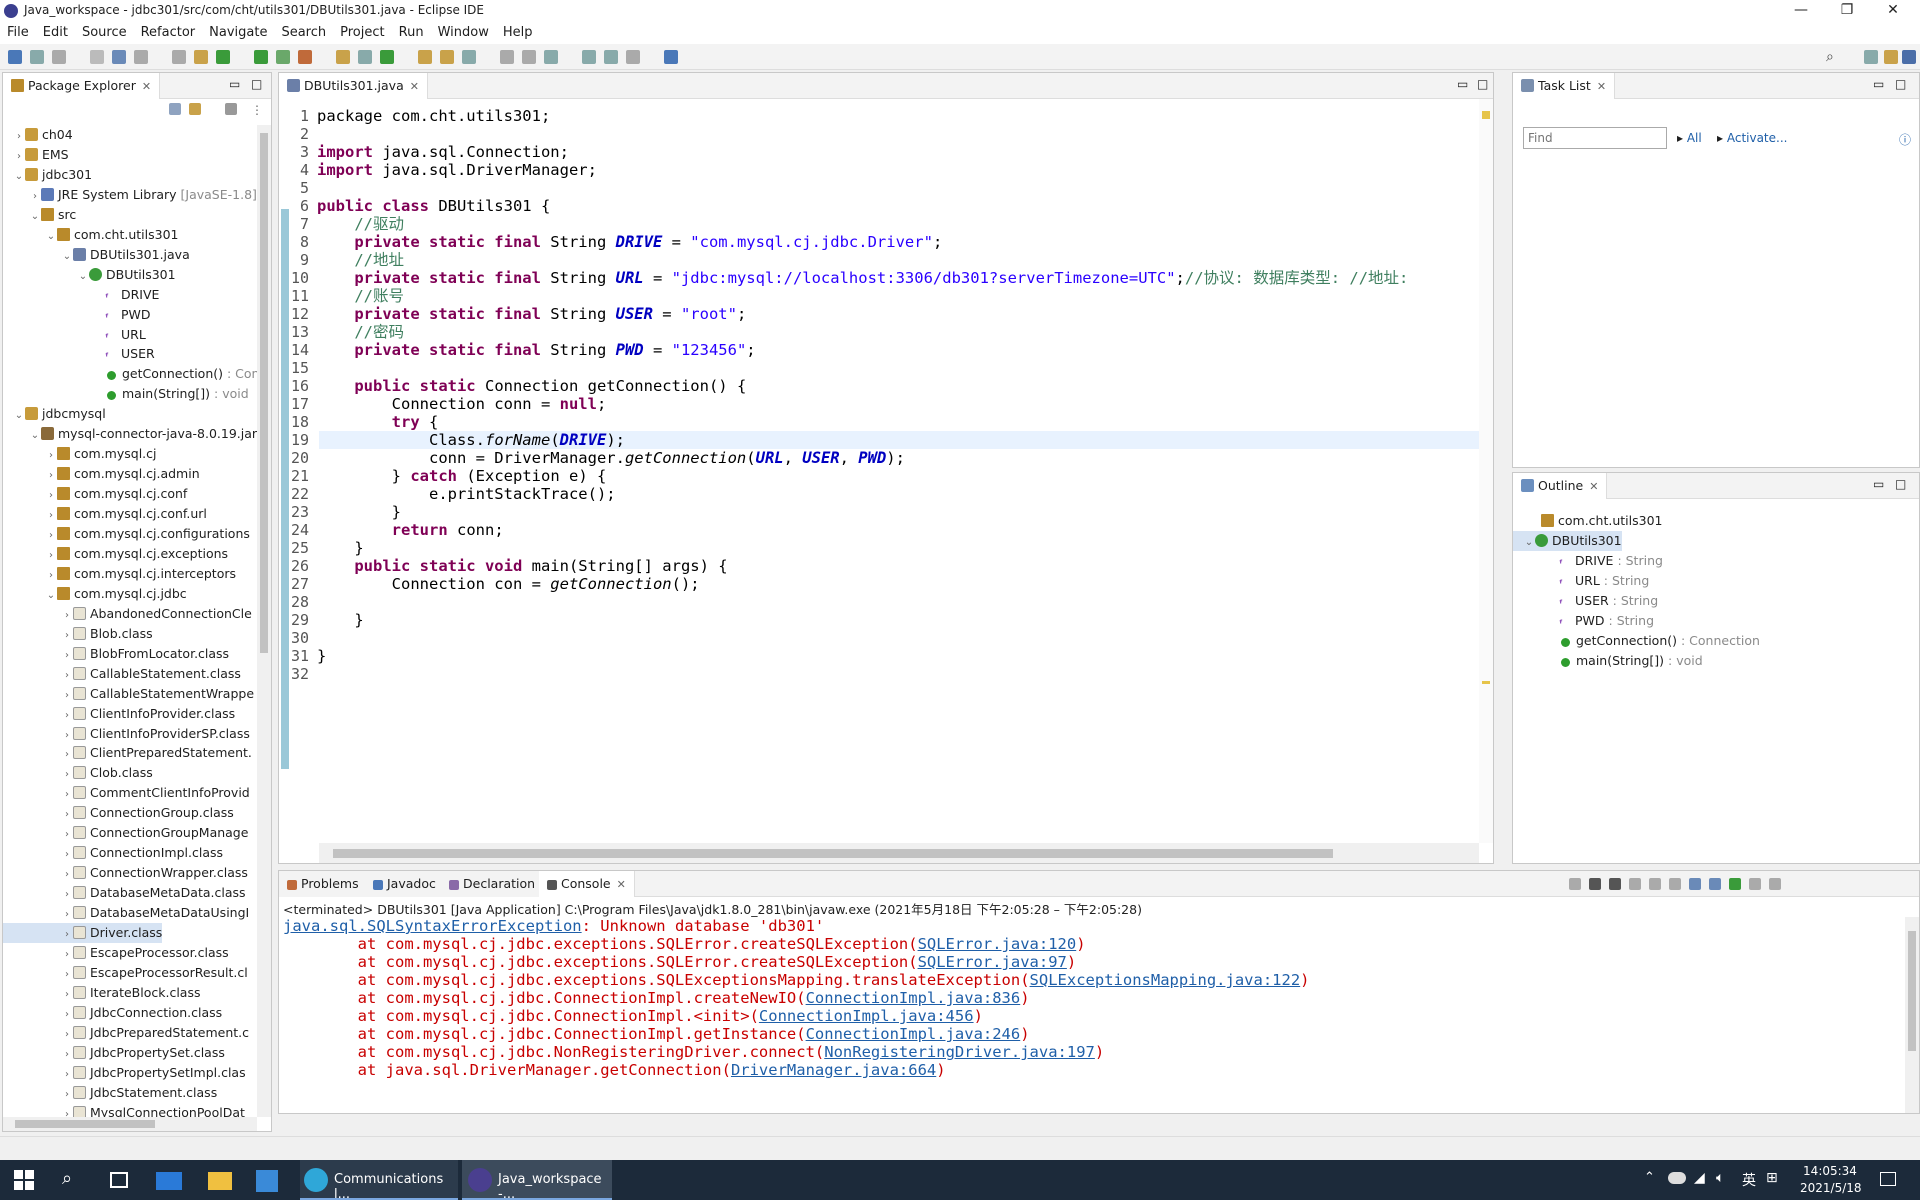 The image size is (1920, 1200). Describe the element at coordinates (466, 494) in the screenshot. I see `code-line: e.printStackTrace();` at that location.